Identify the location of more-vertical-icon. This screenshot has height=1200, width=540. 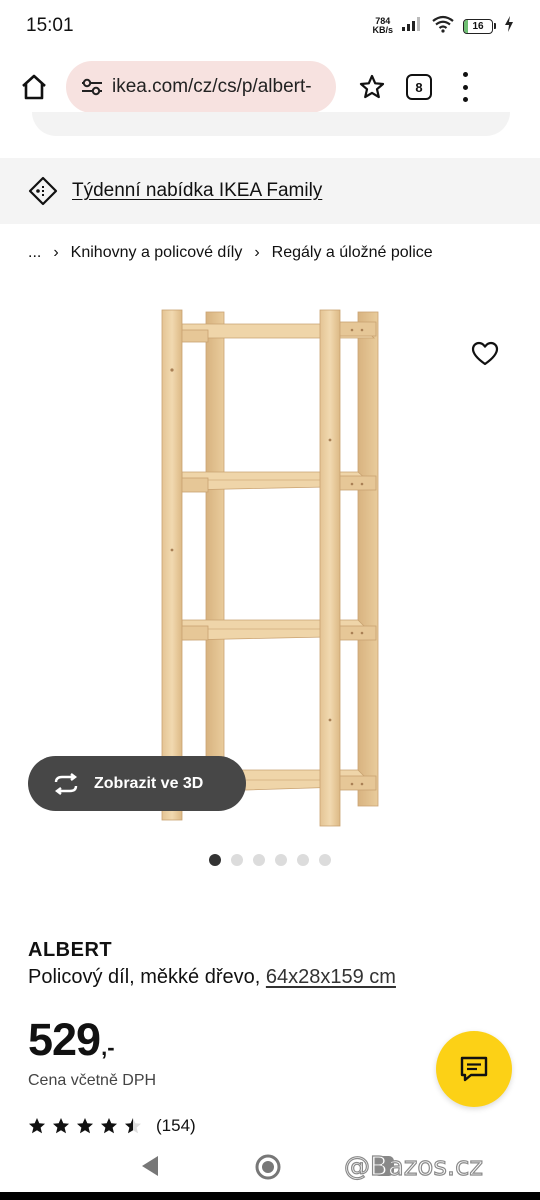
(465, 87).